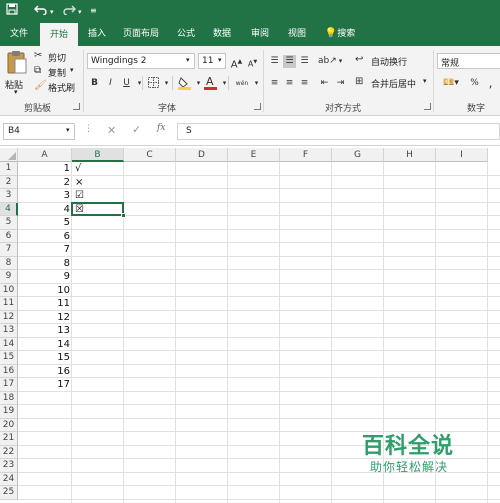 The width and height of the screenshot is (500, 503). Describe the element at coordinates (98, 237) in the screenshot. I see `cell-b6` at that location.